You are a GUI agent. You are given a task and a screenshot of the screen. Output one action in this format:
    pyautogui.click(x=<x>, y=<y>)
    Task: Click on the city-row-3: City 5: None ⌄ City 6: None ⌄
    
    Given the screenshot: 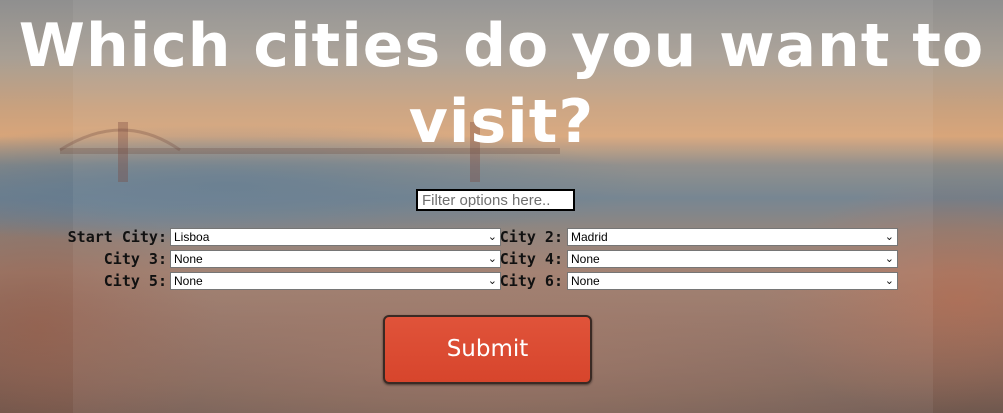 What is the action you would take?
    pyautogui.click(x=501, y=282)
    